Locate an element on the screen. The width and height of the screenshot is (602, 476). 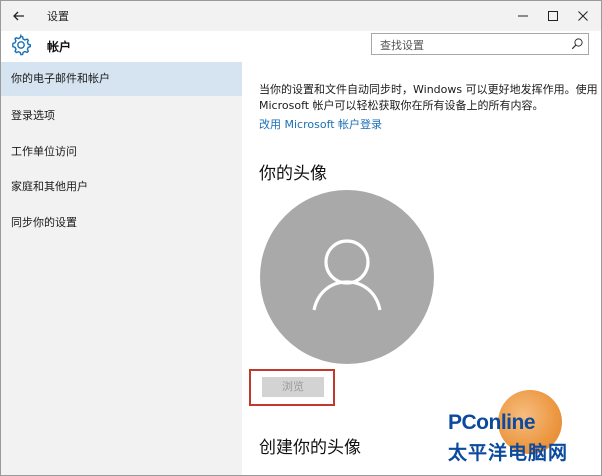
browse-highlight-frame: 浏览 is located at coordinates (292, 387).